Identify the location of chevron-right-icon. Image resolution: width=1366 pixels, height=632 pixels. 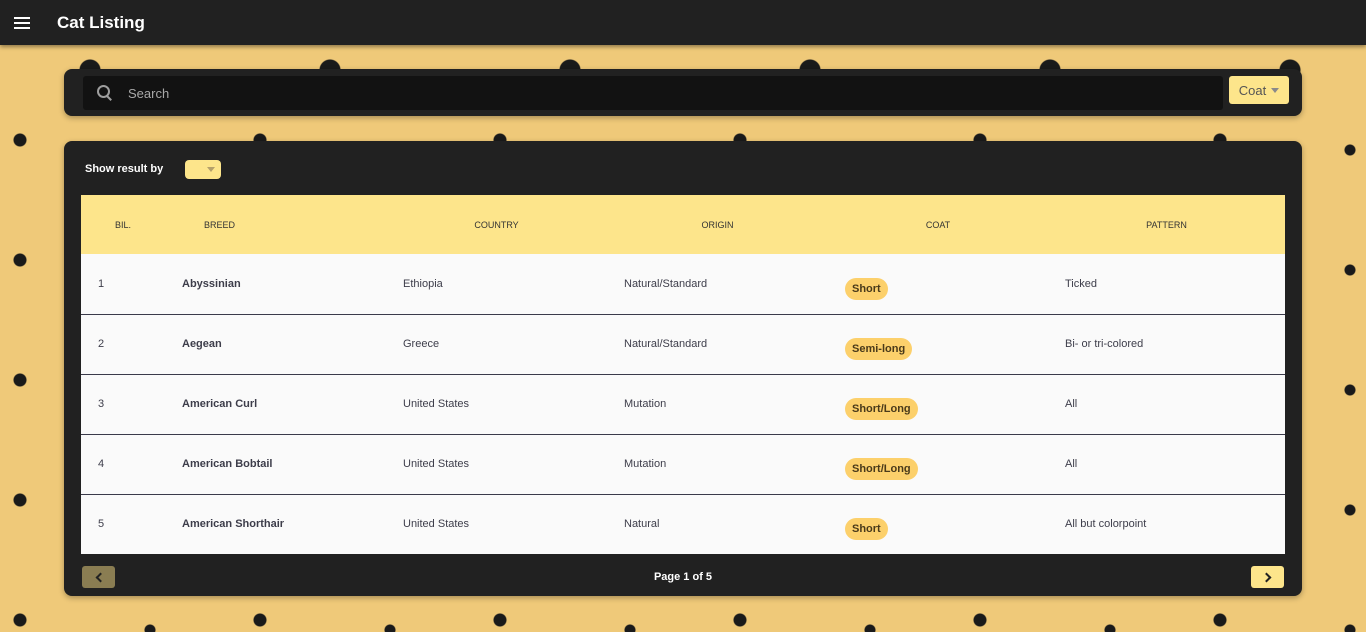
(1266, 577).